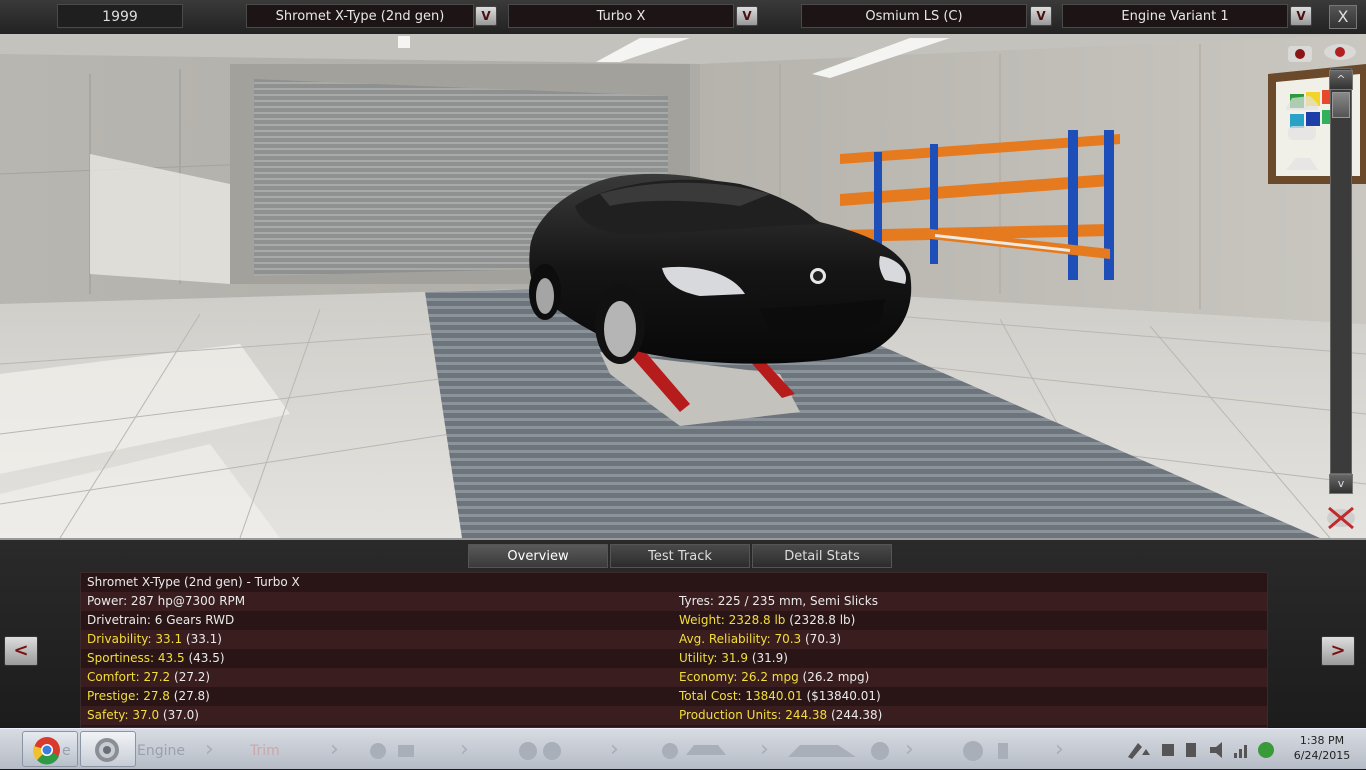 Image resolution: width=1366 pixels, height=770 pixels. What do you see at coordinates (1322, 740) in the screenshot?
I see `clock-time: 1:38 PM` at bounding box center [1322, 740].